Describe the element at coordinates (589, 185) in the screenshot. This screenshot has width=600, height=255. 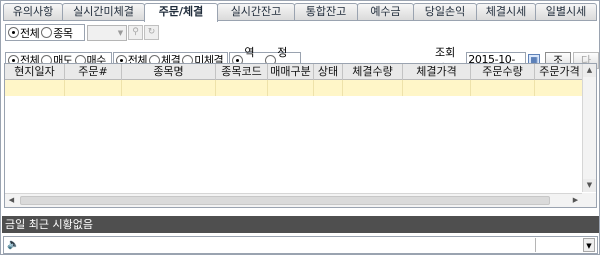
I see `scroll-down-icon: ▼` at that location.